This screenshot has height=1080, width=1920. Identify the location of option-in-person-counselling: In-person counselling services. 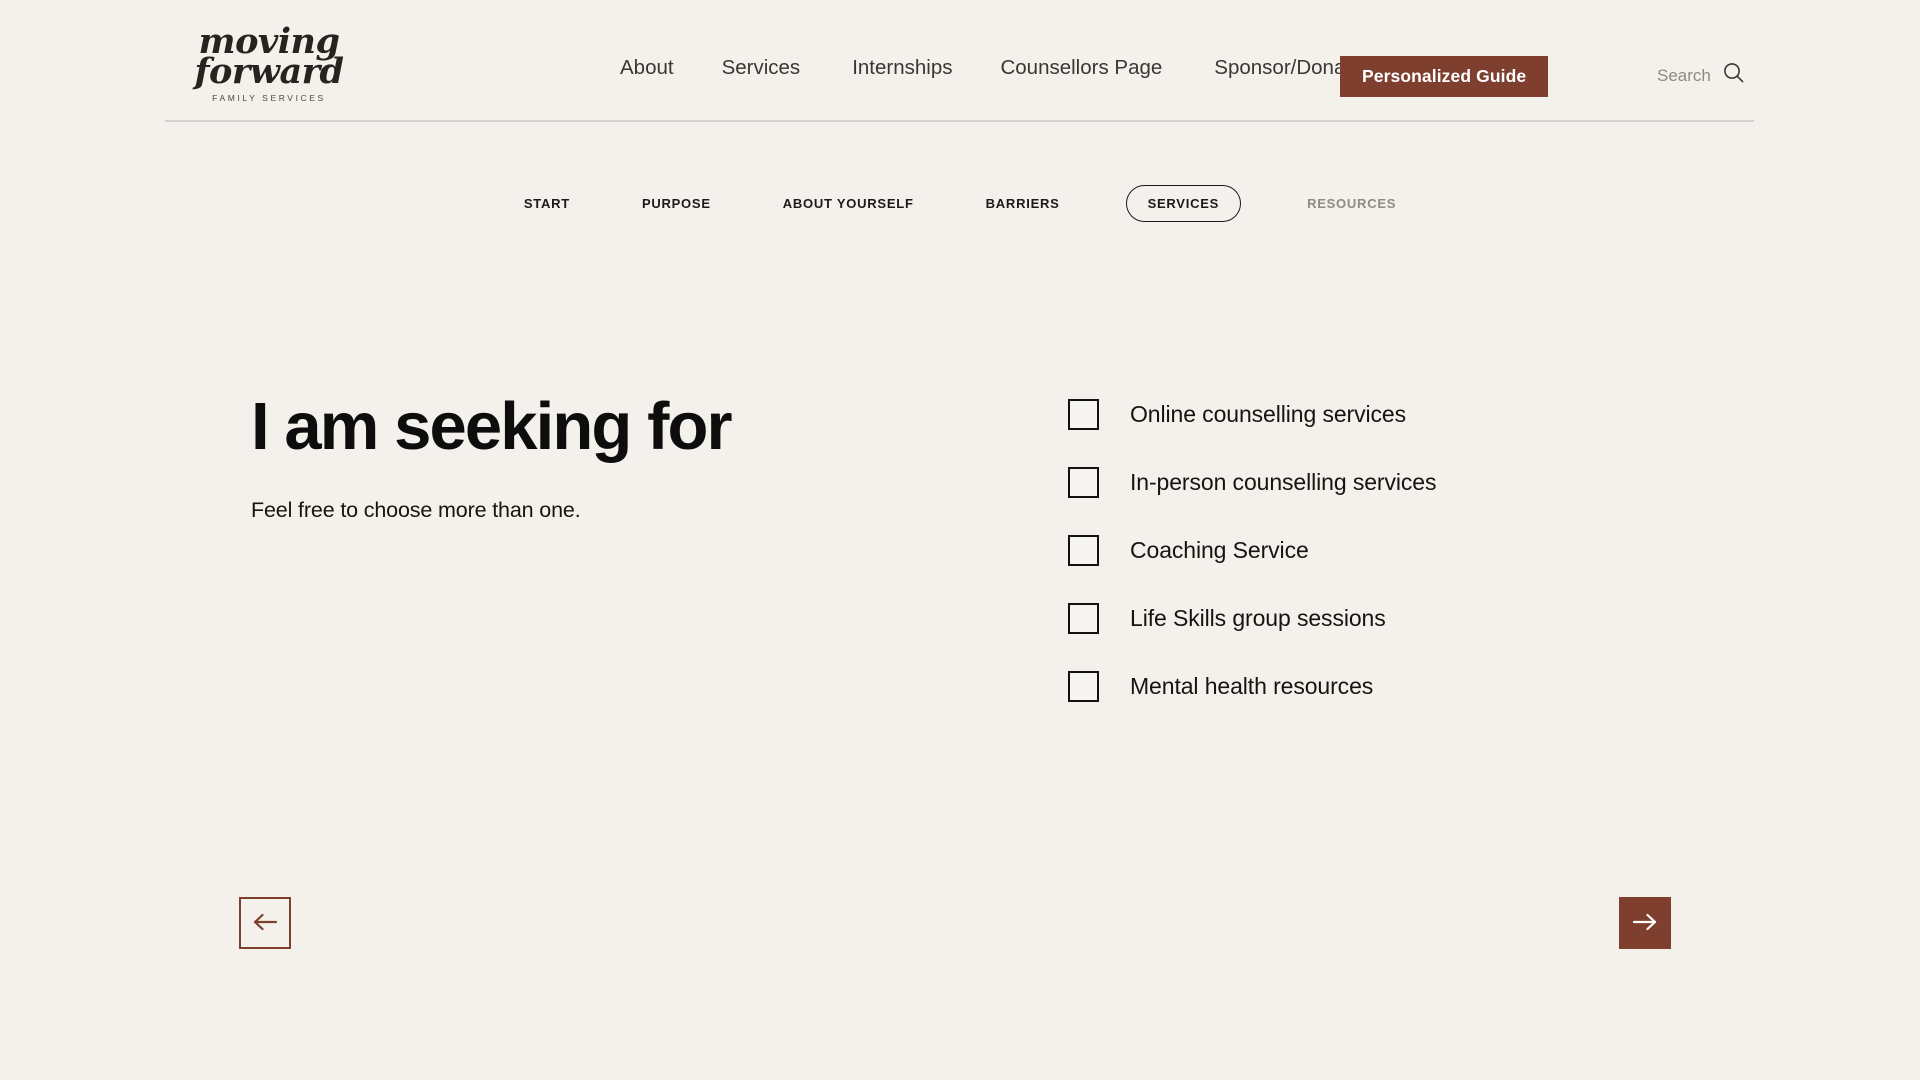
(1252, 482).